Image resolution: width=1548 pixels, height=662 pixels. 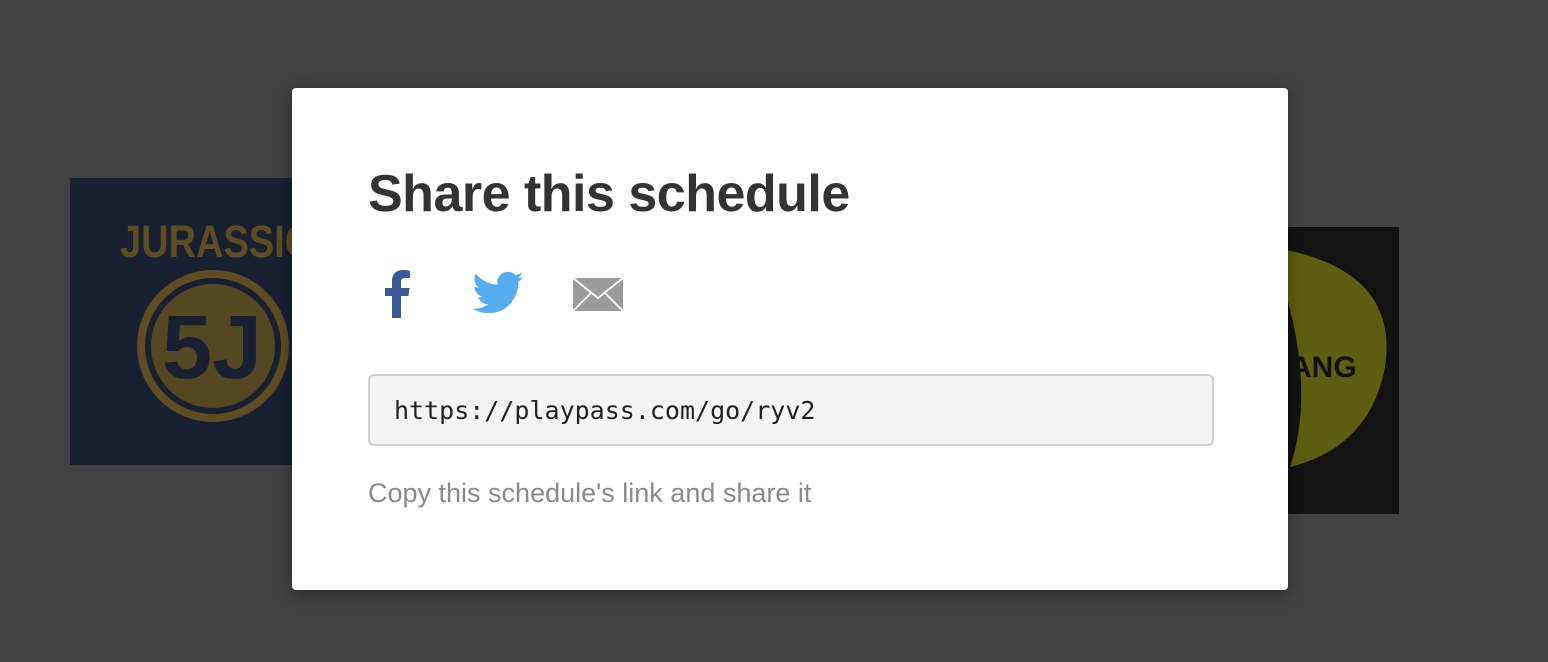 I want to click on share-hint-text: Copy this schedule's link and share it, so click(x=590, y=493).